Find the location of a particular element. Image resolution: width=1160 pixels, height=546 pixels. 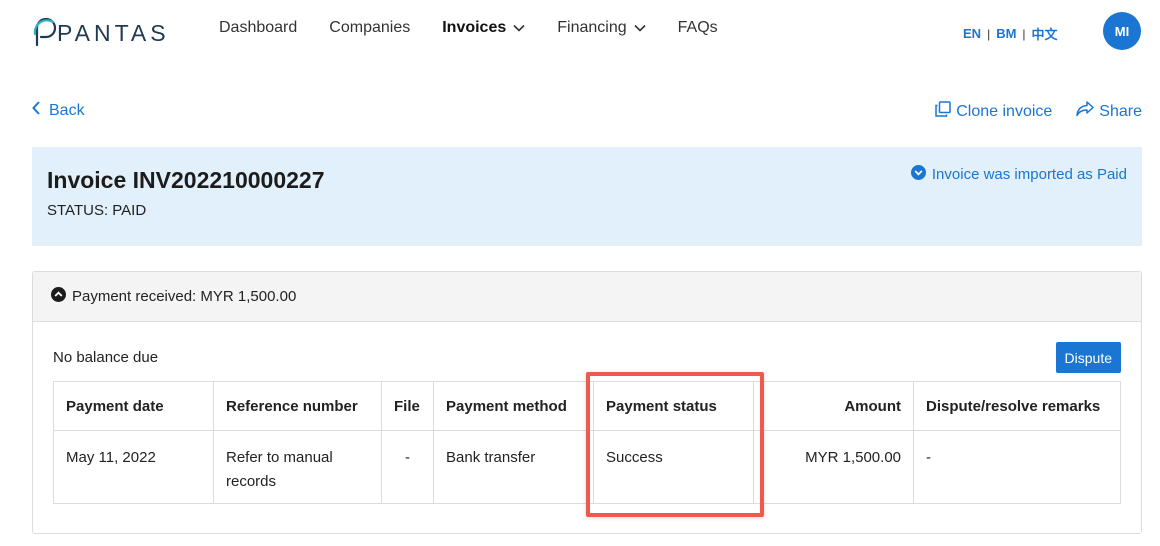

nav-label: Dashboard is located at coordinates (258, 27).